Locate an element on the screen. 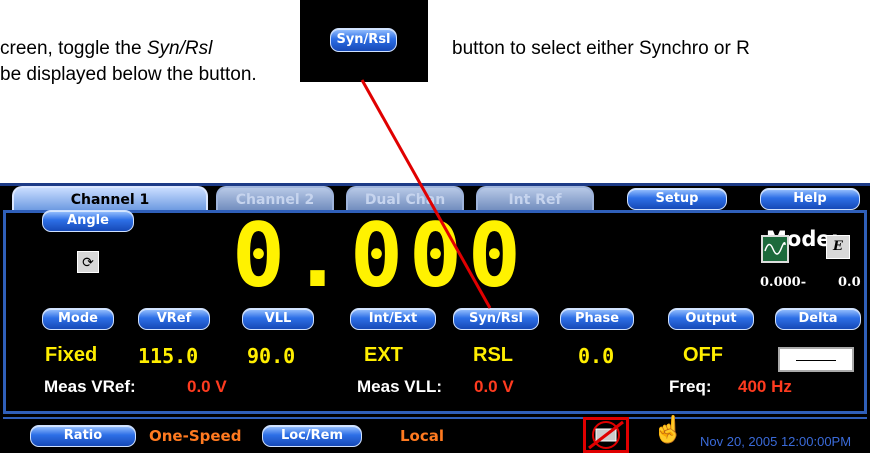  callout-syn-rsl-button: Syn/Rsl is located at coordinates (363, 40).